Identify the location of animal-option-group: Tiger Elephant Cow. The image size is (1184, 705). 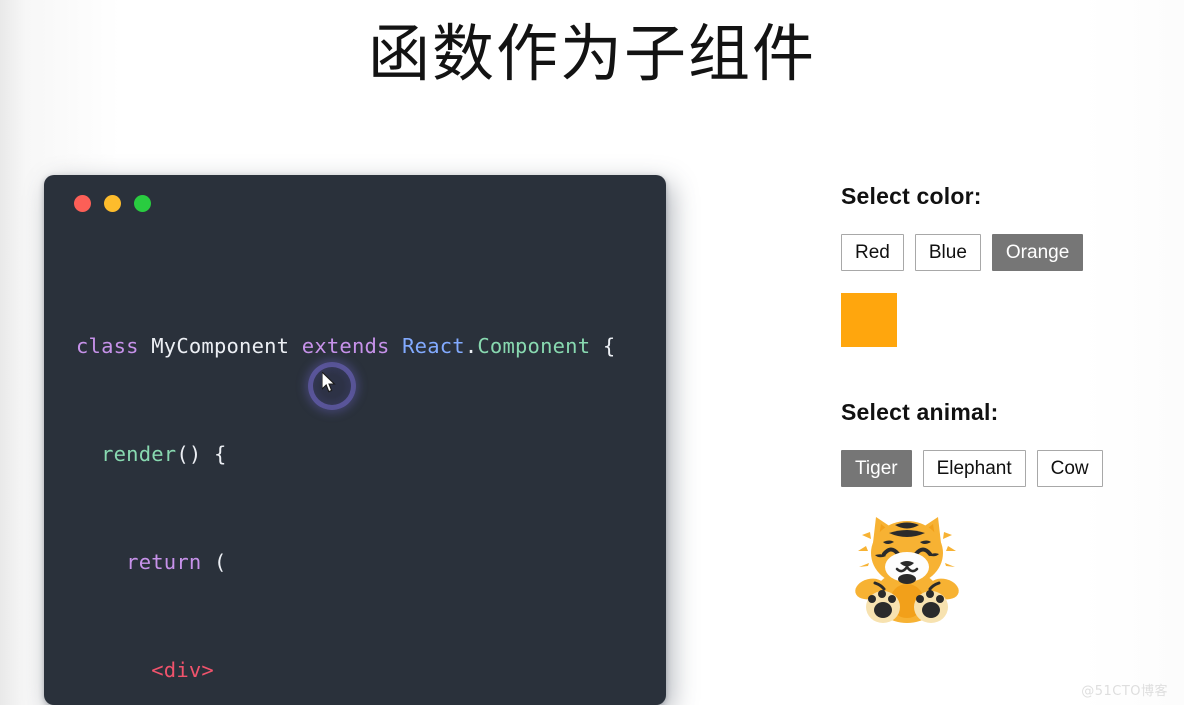
(1006, 468).